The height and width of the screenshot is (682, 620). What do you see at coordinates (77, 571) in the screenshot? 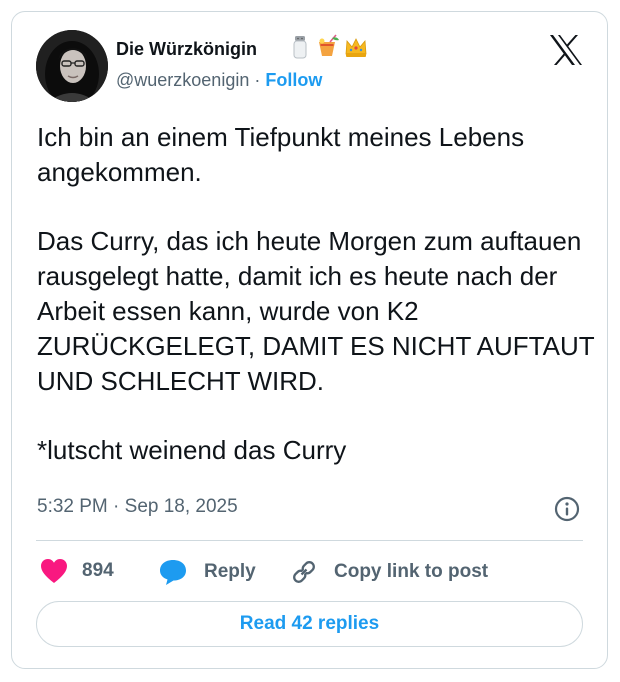
I see `like-button: 894` at bounding box center [77, 571].